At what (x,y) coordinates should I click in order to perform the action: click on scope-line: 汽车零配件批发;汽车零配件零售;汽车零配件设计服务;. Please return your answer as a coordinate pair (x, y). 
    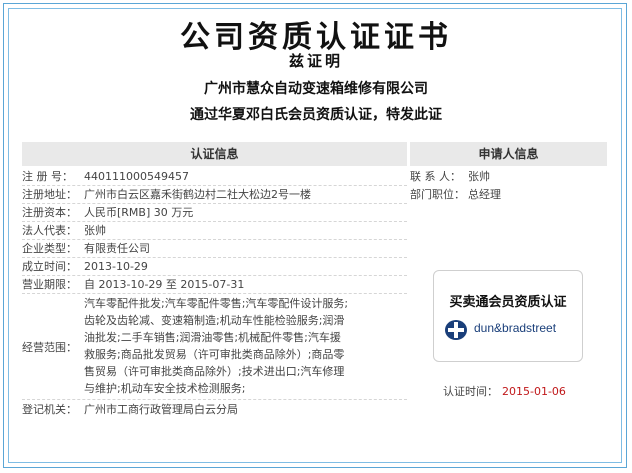
    Looking at the image, I should click on (216, 303).